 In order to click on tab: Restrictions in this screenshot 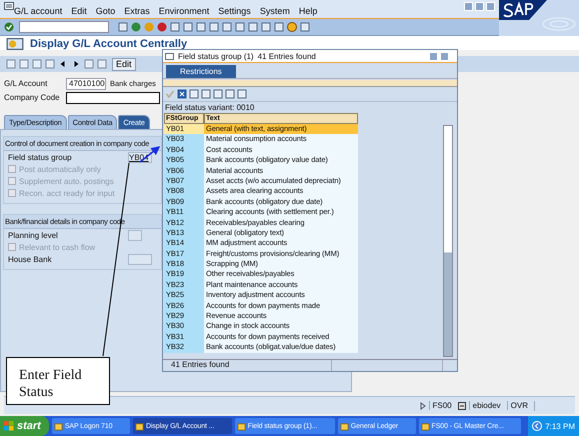, I will do `click(201, 71)`.